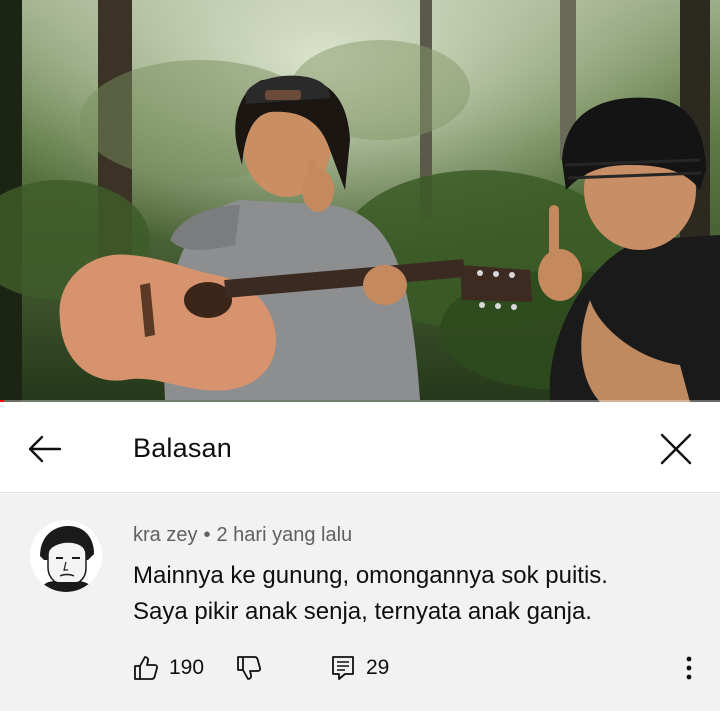 The width and height of the screenshot is (720, 711). What do you see at coordinates (146, 668) in the screenshot?
I see `thumbs-up-icon` at bounding box center [146, 668].